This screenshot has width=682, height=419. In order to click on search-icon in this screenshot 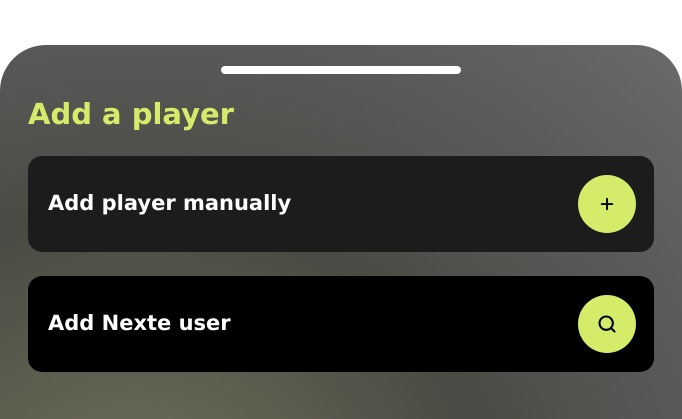, I will do `click(607, 324)`.